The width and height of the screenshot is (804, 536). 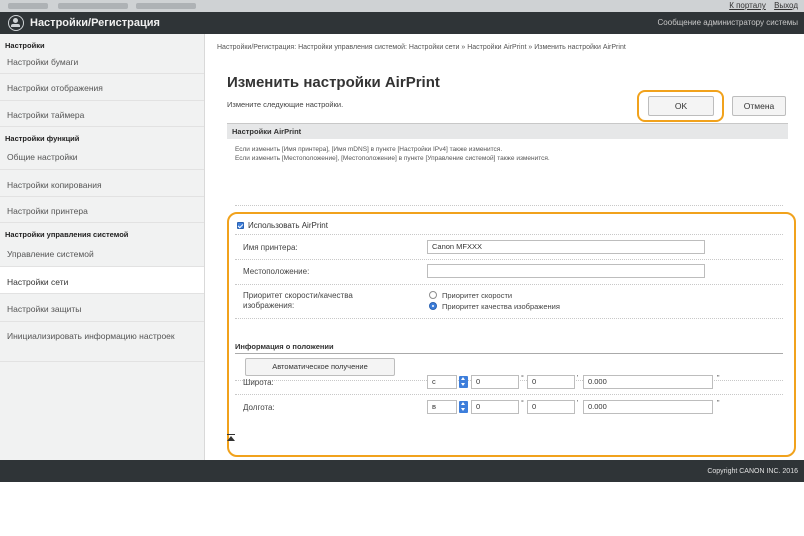 What do you see at coordinates (102, 183) in the screenshot?
I see `sidebar-item-copy: Настройки копирования` at bounding box center [102, 183].